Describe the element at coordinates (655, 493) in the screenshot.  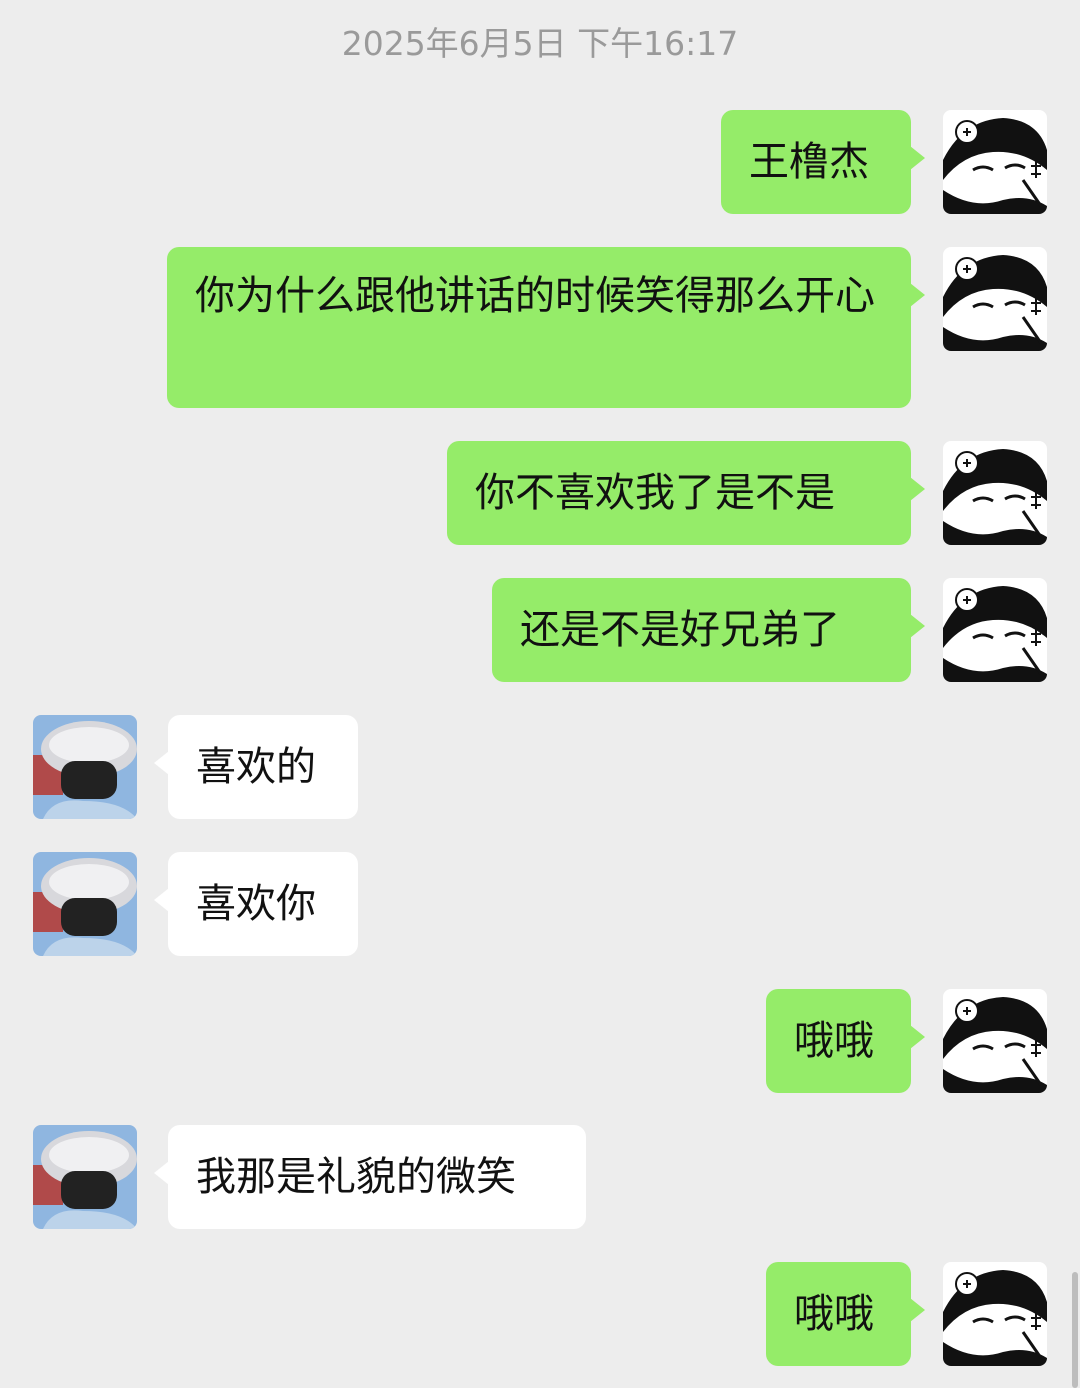
I see `message-text: 你不喜欢我了是不是` at that location.